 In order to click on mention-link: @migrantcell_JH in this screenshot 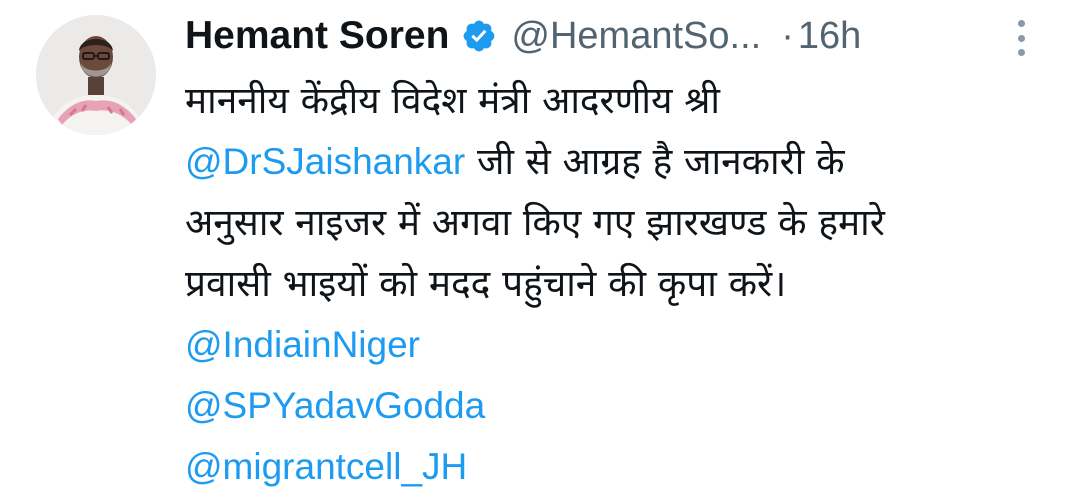, I will do `click(615, 466)`.